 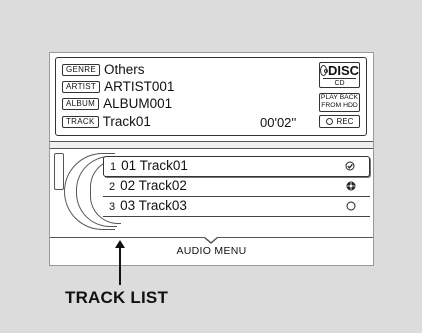 What do you see at coordinates (112, 207) in the screenshot?
I see `track-index: 3` at bounding box center [112, 207].